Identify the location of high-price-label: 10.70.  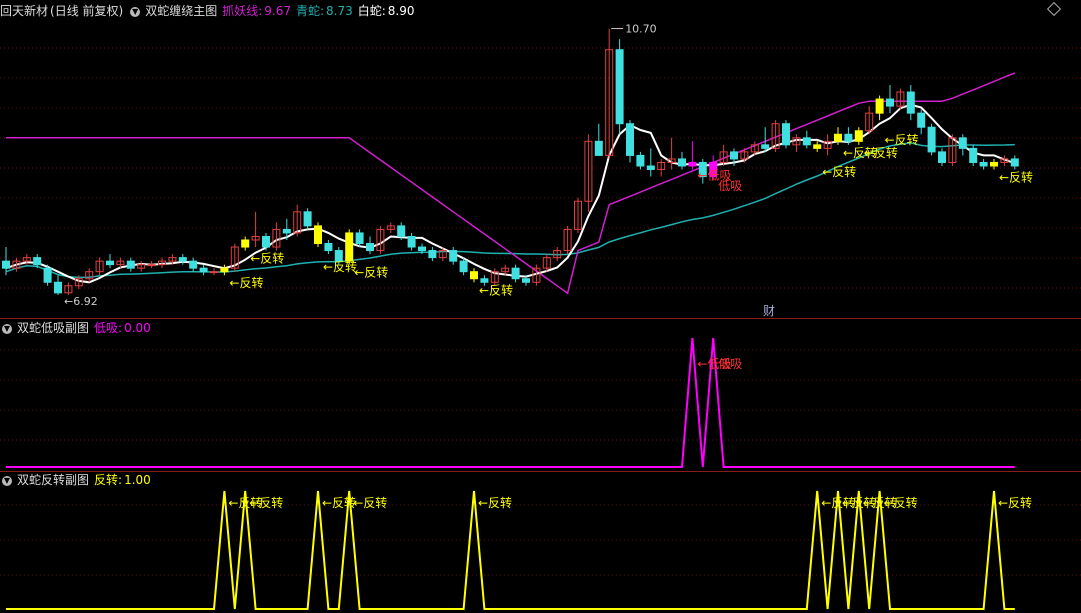
(641, 29).